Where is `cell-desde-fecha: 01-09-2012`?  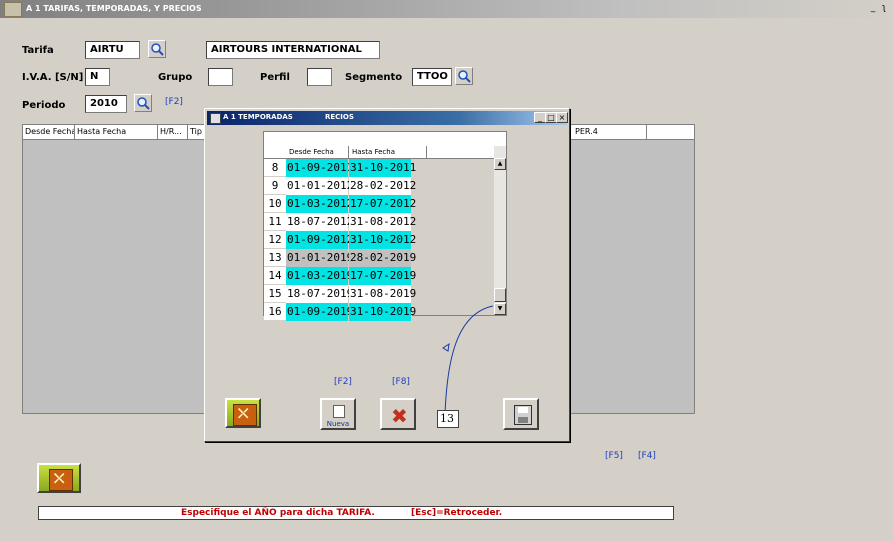
cell-desde-fecha: 01-09-2012 is located at coordinates (319, 240).